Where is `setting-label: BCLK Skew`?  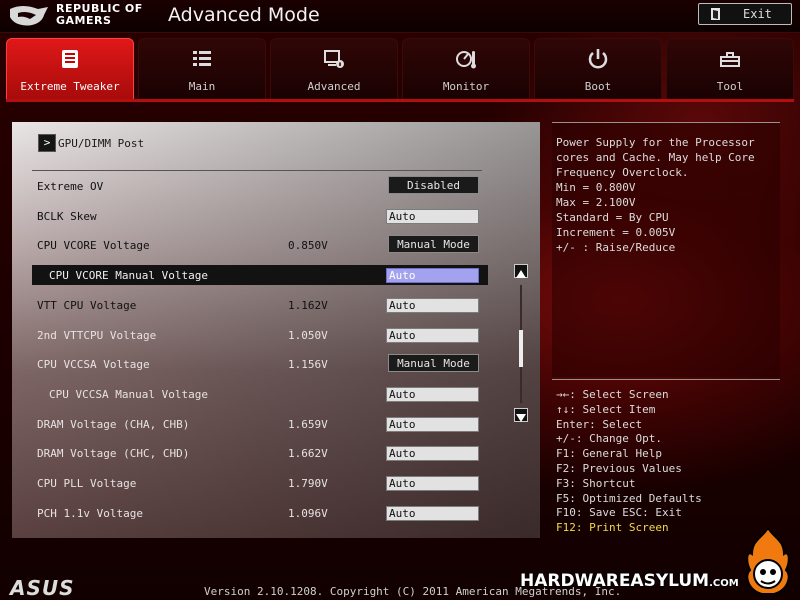 setting-label: BCLK Skew is located at coordinates (67, 216).